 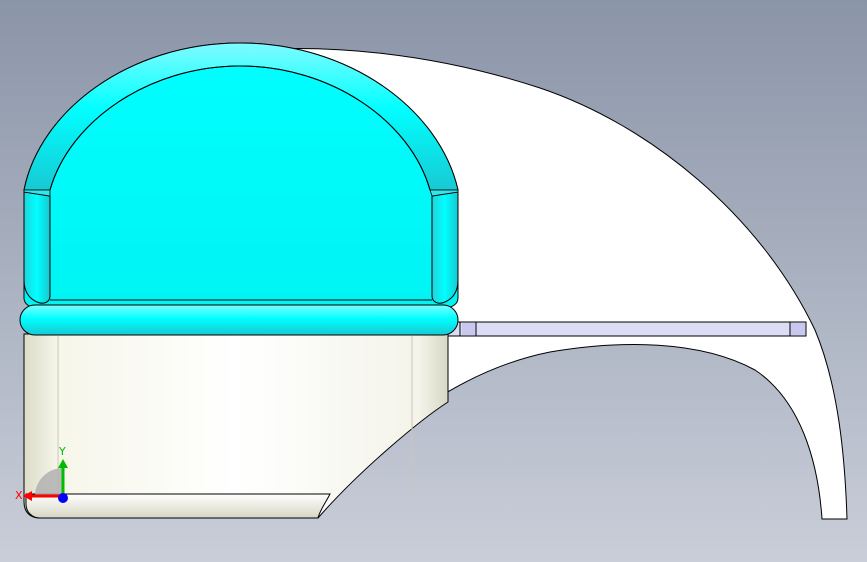 I want to click on z-axis-dot, so click(x=63, y=498).